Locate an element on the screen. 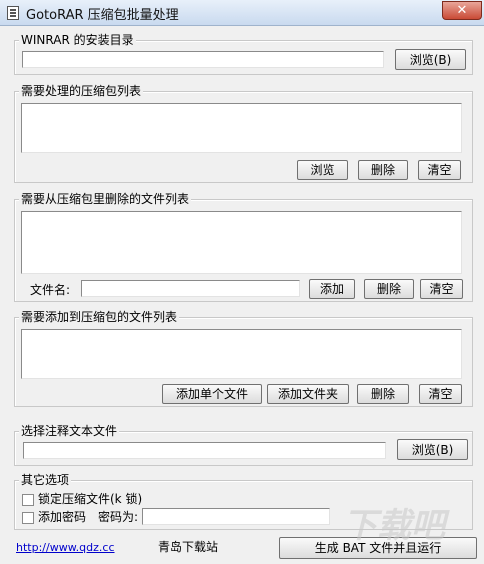  winrar-path-input is located at coordinates (203, 59).